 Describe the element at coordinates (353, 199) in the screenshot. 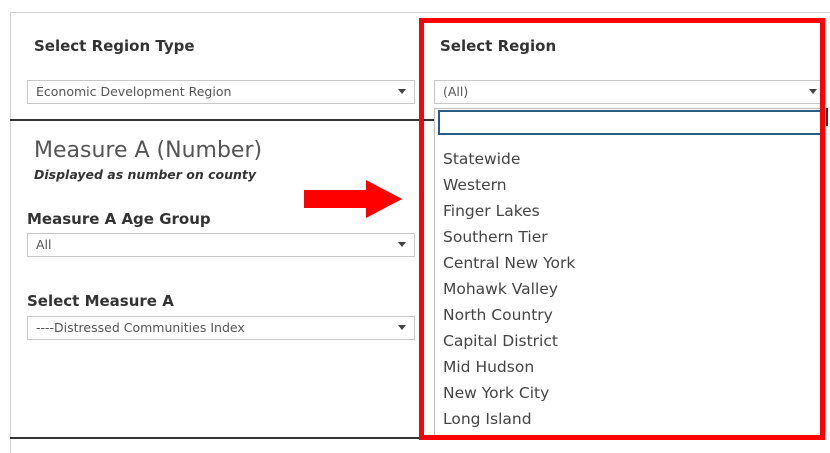

I see `right-arrow-icon` at that location.